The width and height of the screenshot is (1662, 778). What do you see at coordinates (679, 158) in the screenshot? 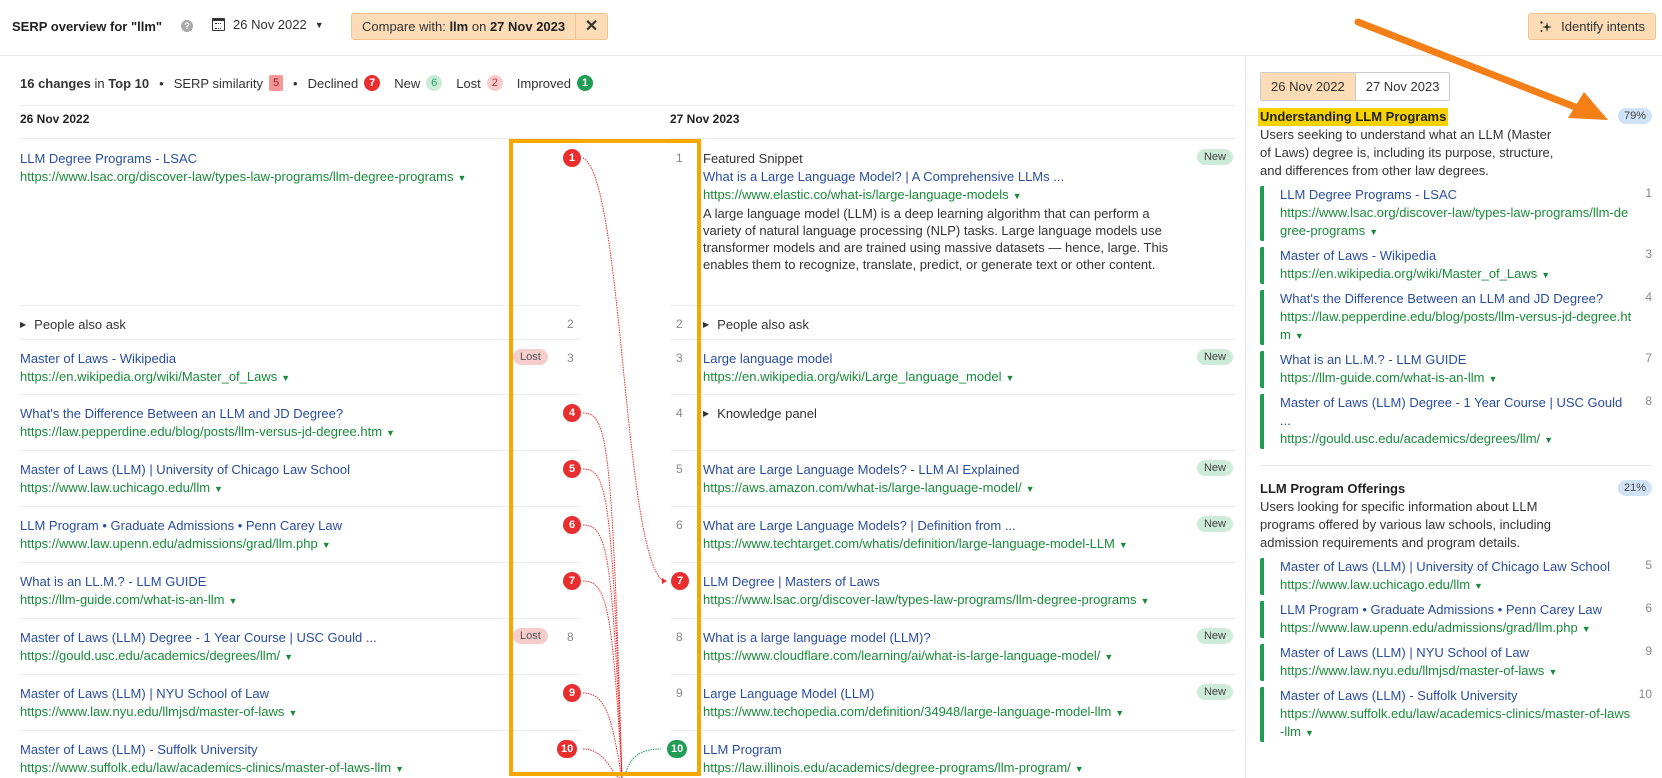
I see `position-number: 1` at bounding box center [679, 158].